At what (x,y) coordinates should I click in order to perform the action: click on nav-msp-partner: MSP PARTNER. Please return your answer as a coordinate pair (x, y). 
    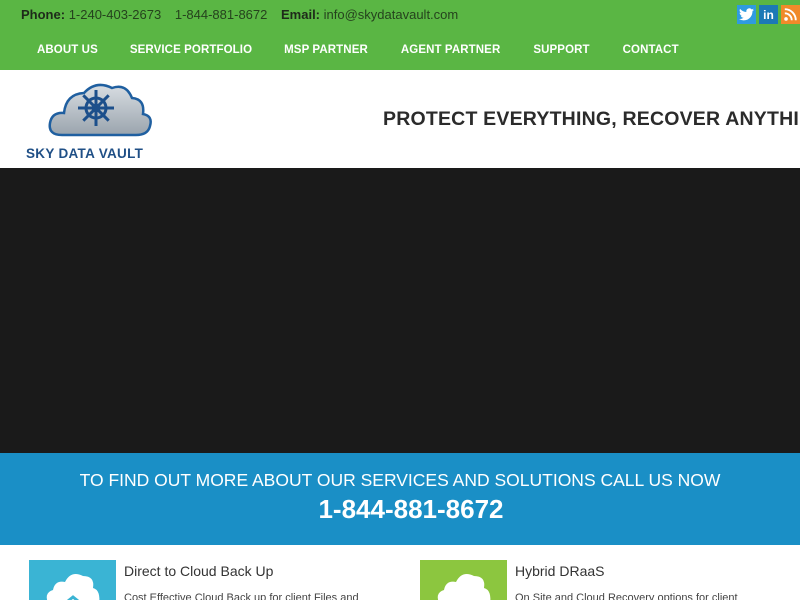
    Looking at the image, I should click on (326, 50).